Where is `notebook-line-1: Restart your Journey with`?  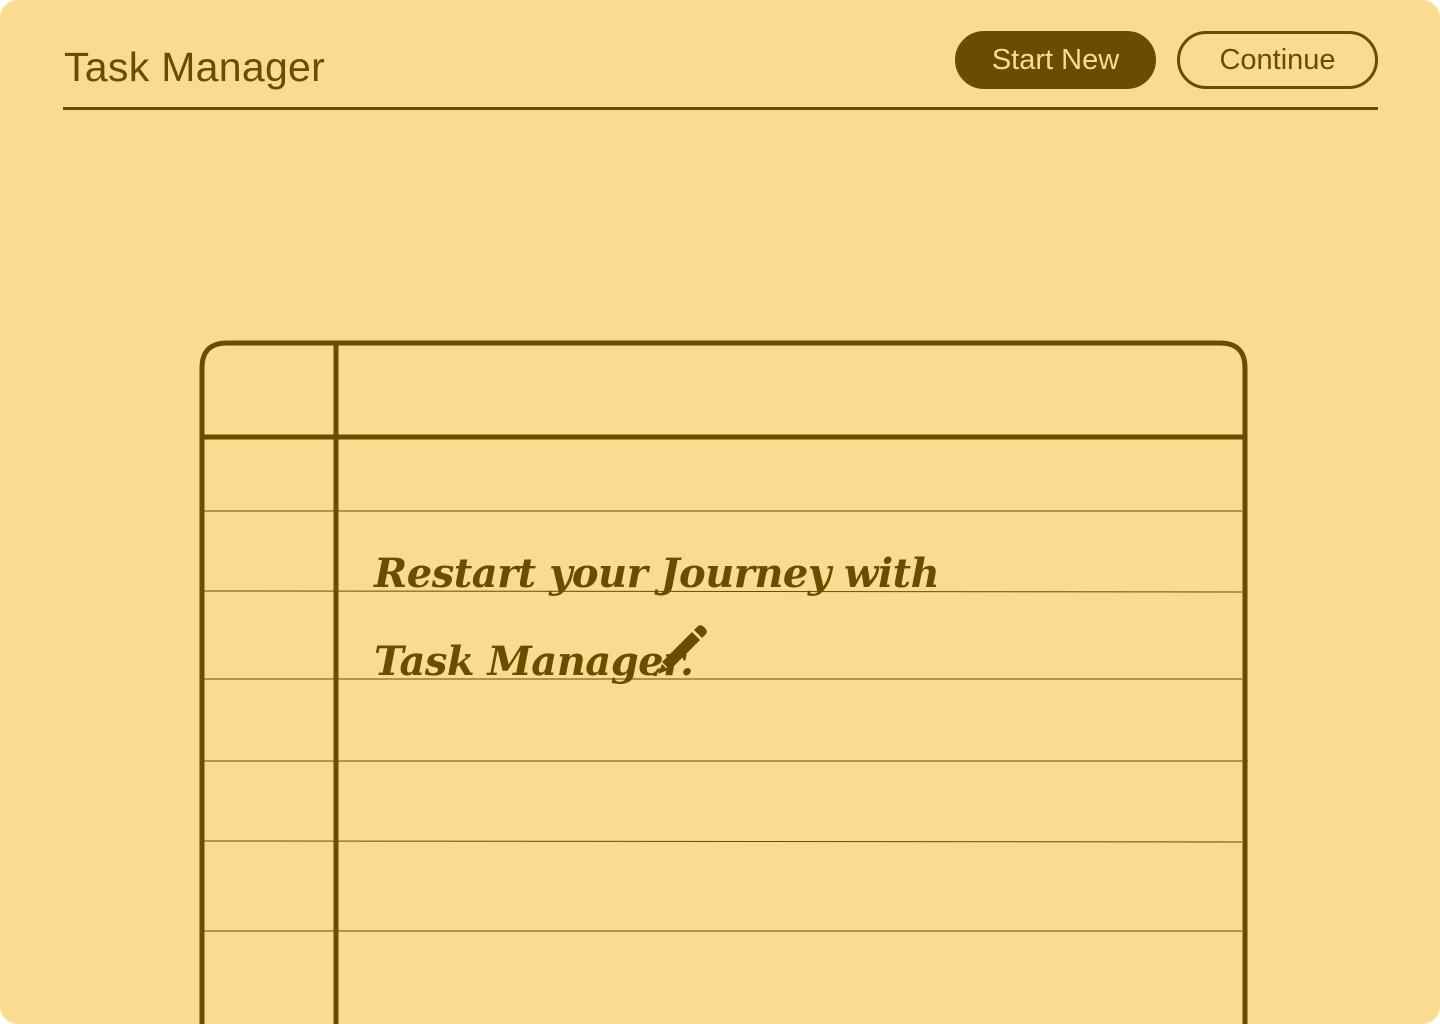 notebook-line-1: Restart your Journey with is located at coordinates (657, 573).